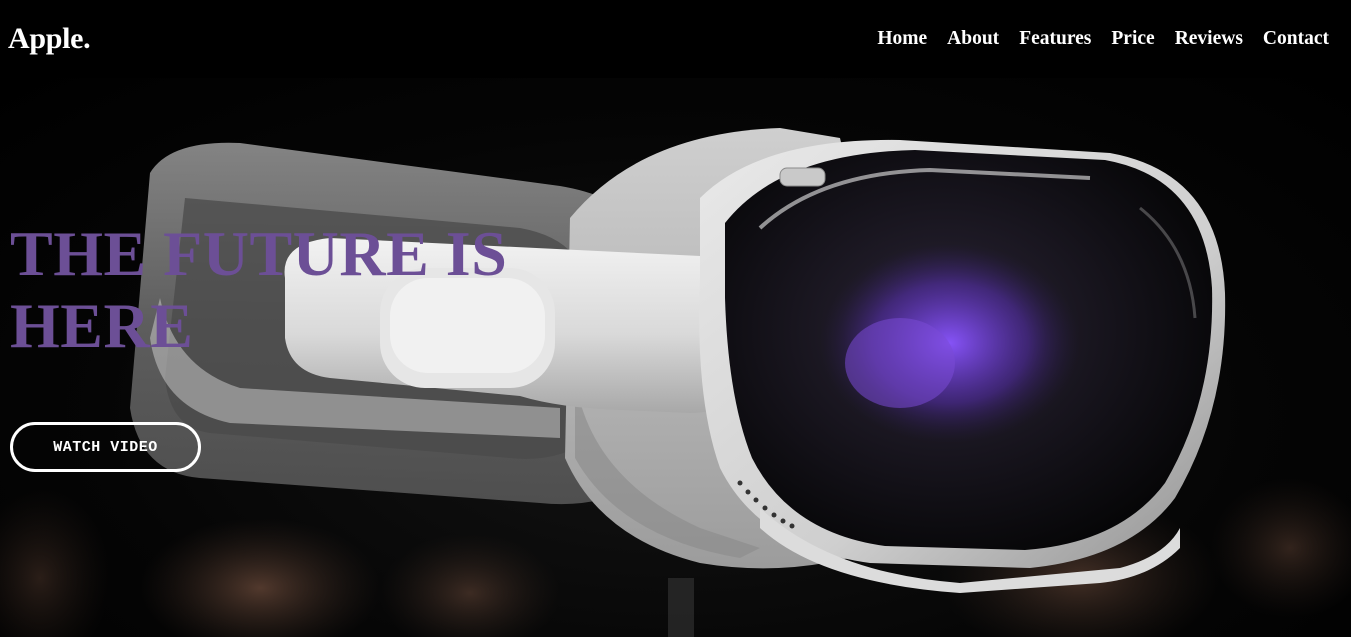  Describe the element at coordinates (973, 39) in the screenshot. I see `nav-link-about: About` at that location.